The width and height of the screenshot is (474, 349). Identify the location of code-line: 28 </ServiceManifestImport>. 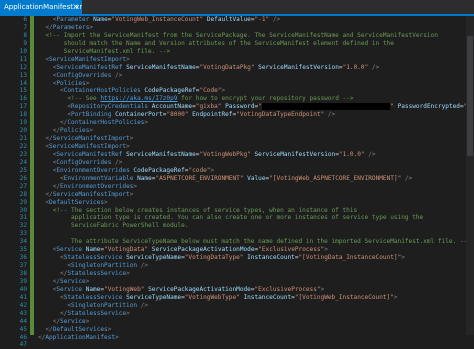
(237, 195).